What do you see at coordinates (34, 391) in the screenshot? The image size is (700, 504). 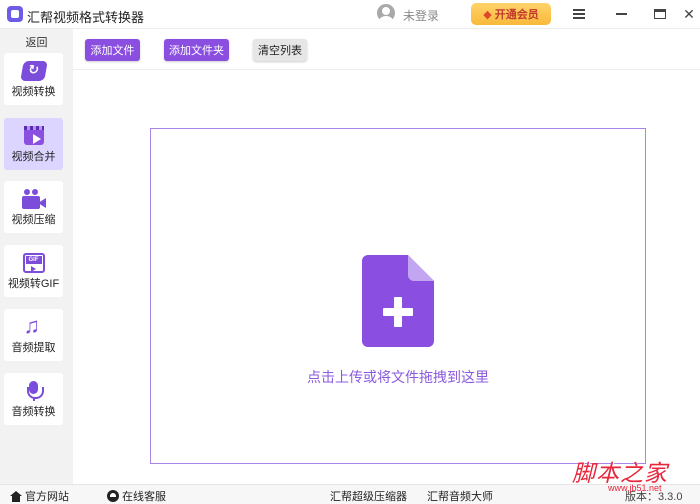 I see `microphone-icon` at bounding box center [34, 391].